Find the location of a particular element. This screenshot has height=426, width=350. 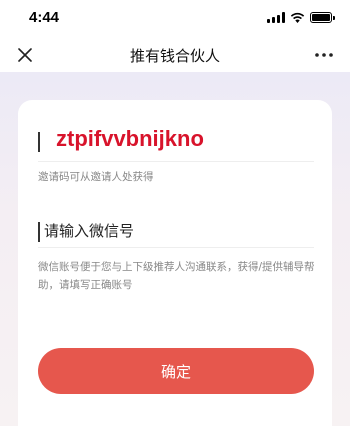

wechat-id-input: 请输入微信号 is located at coordinates (176, 230).